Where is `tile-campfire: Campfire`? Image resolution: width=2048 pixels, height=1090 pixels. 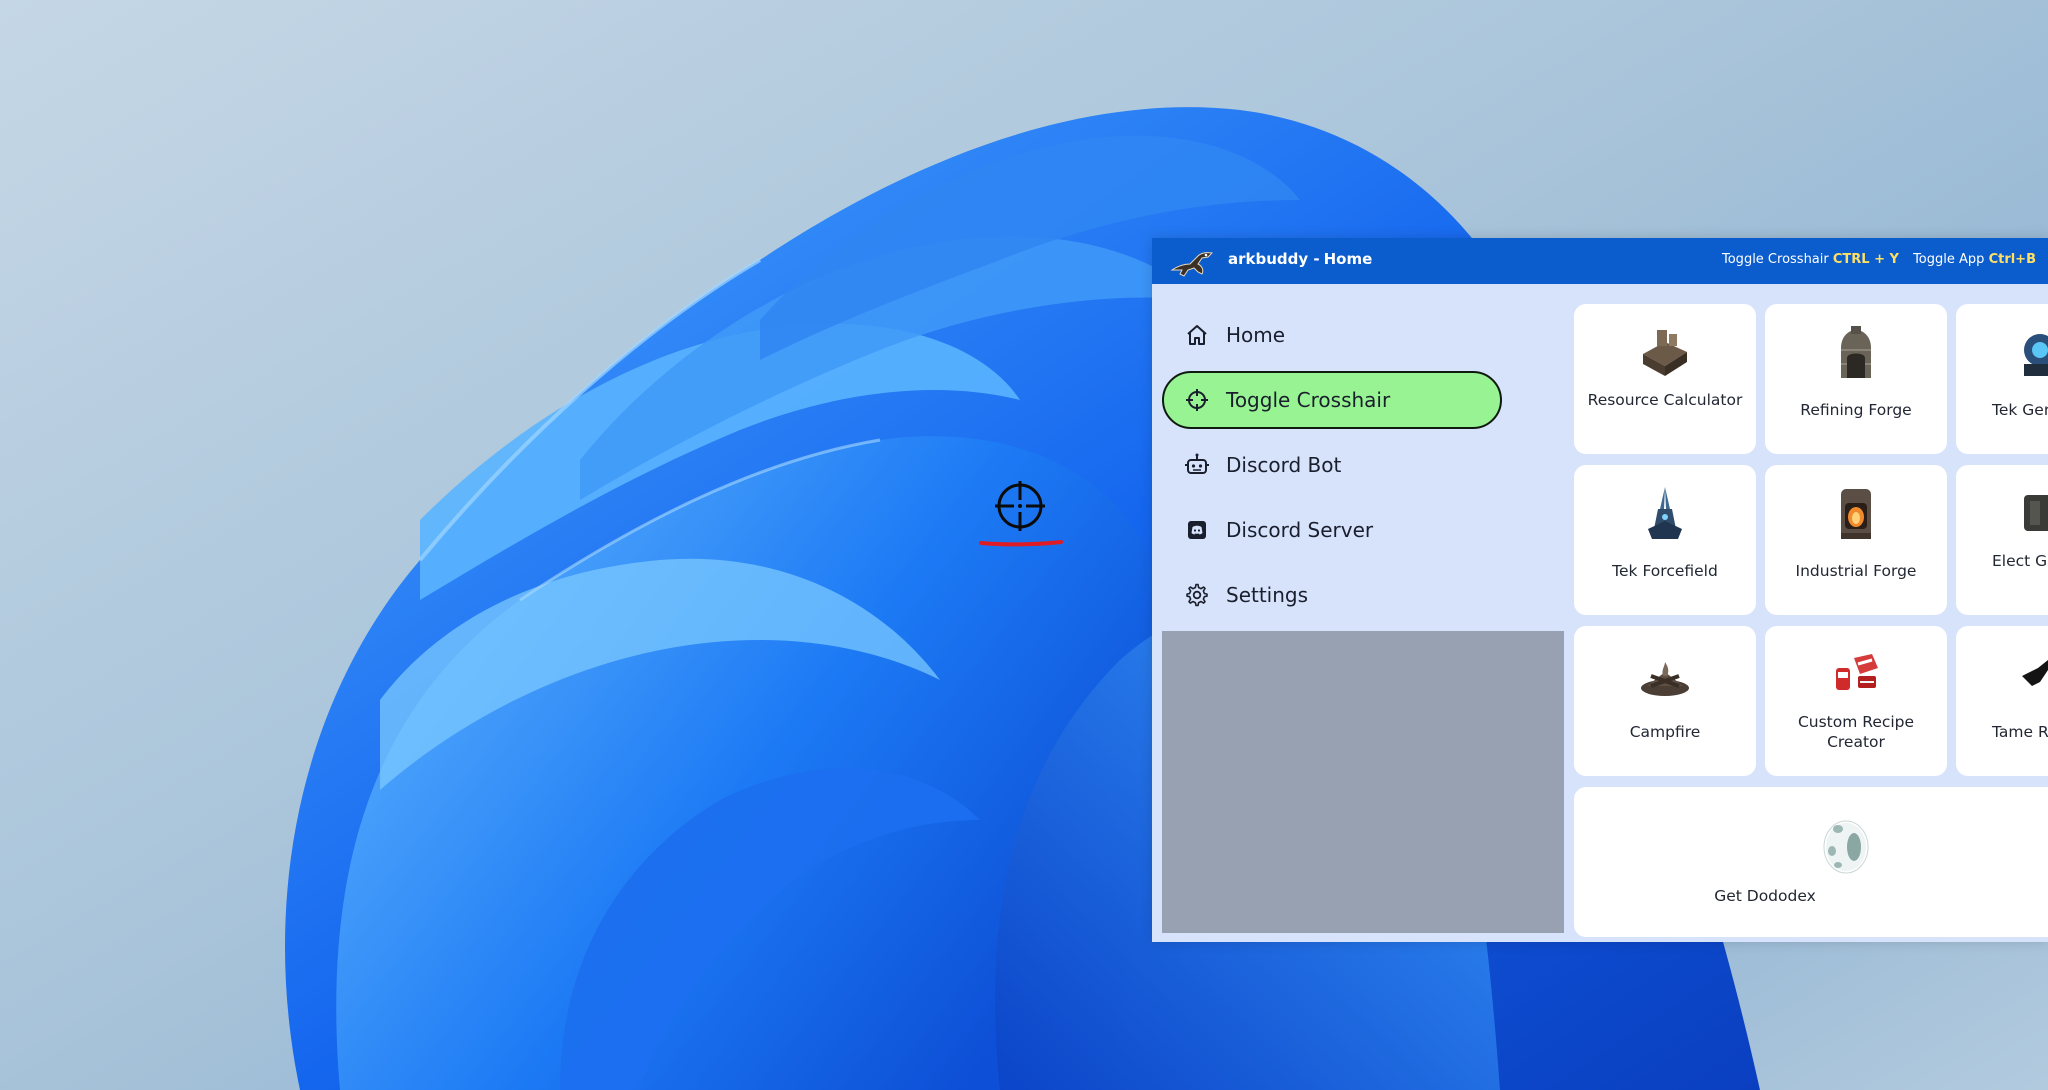
tile-campfire: Campfire is located at coordinates (1665, 701).